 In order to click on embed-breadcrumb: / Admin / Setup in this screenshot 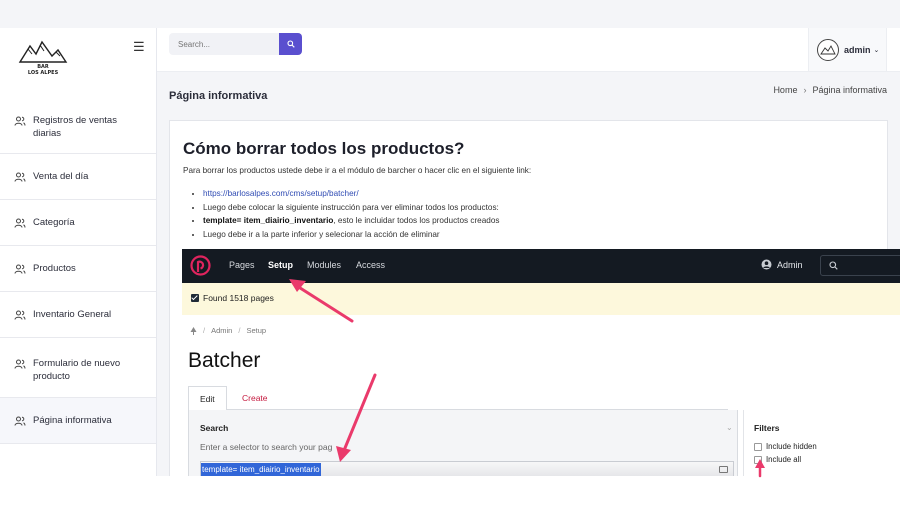, I will do `click(228, 330)`.